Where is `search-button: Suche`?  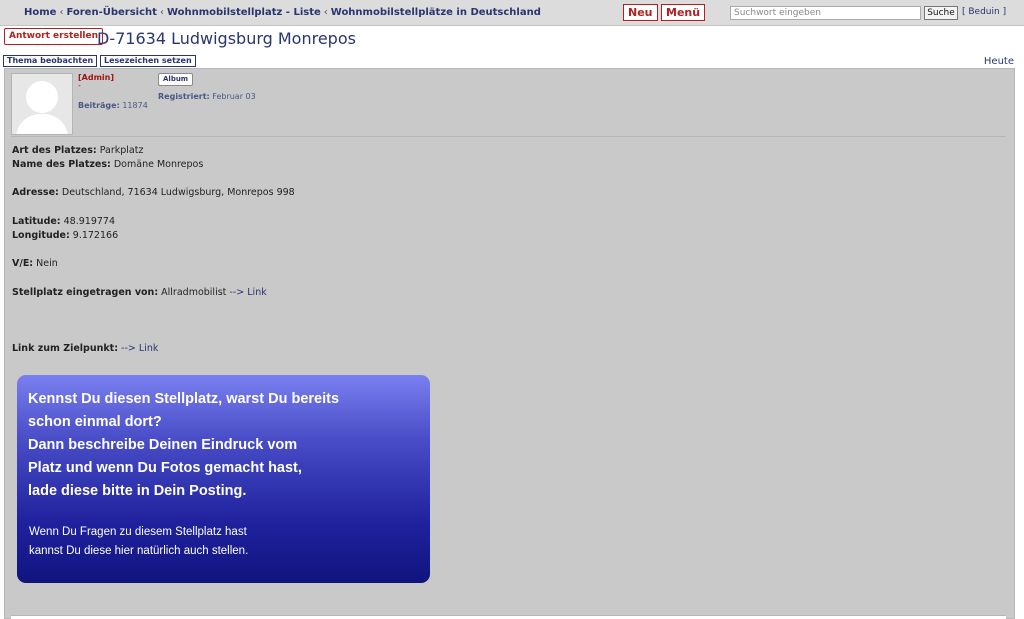 search-button: Suche is located at coordinates (941, 13).